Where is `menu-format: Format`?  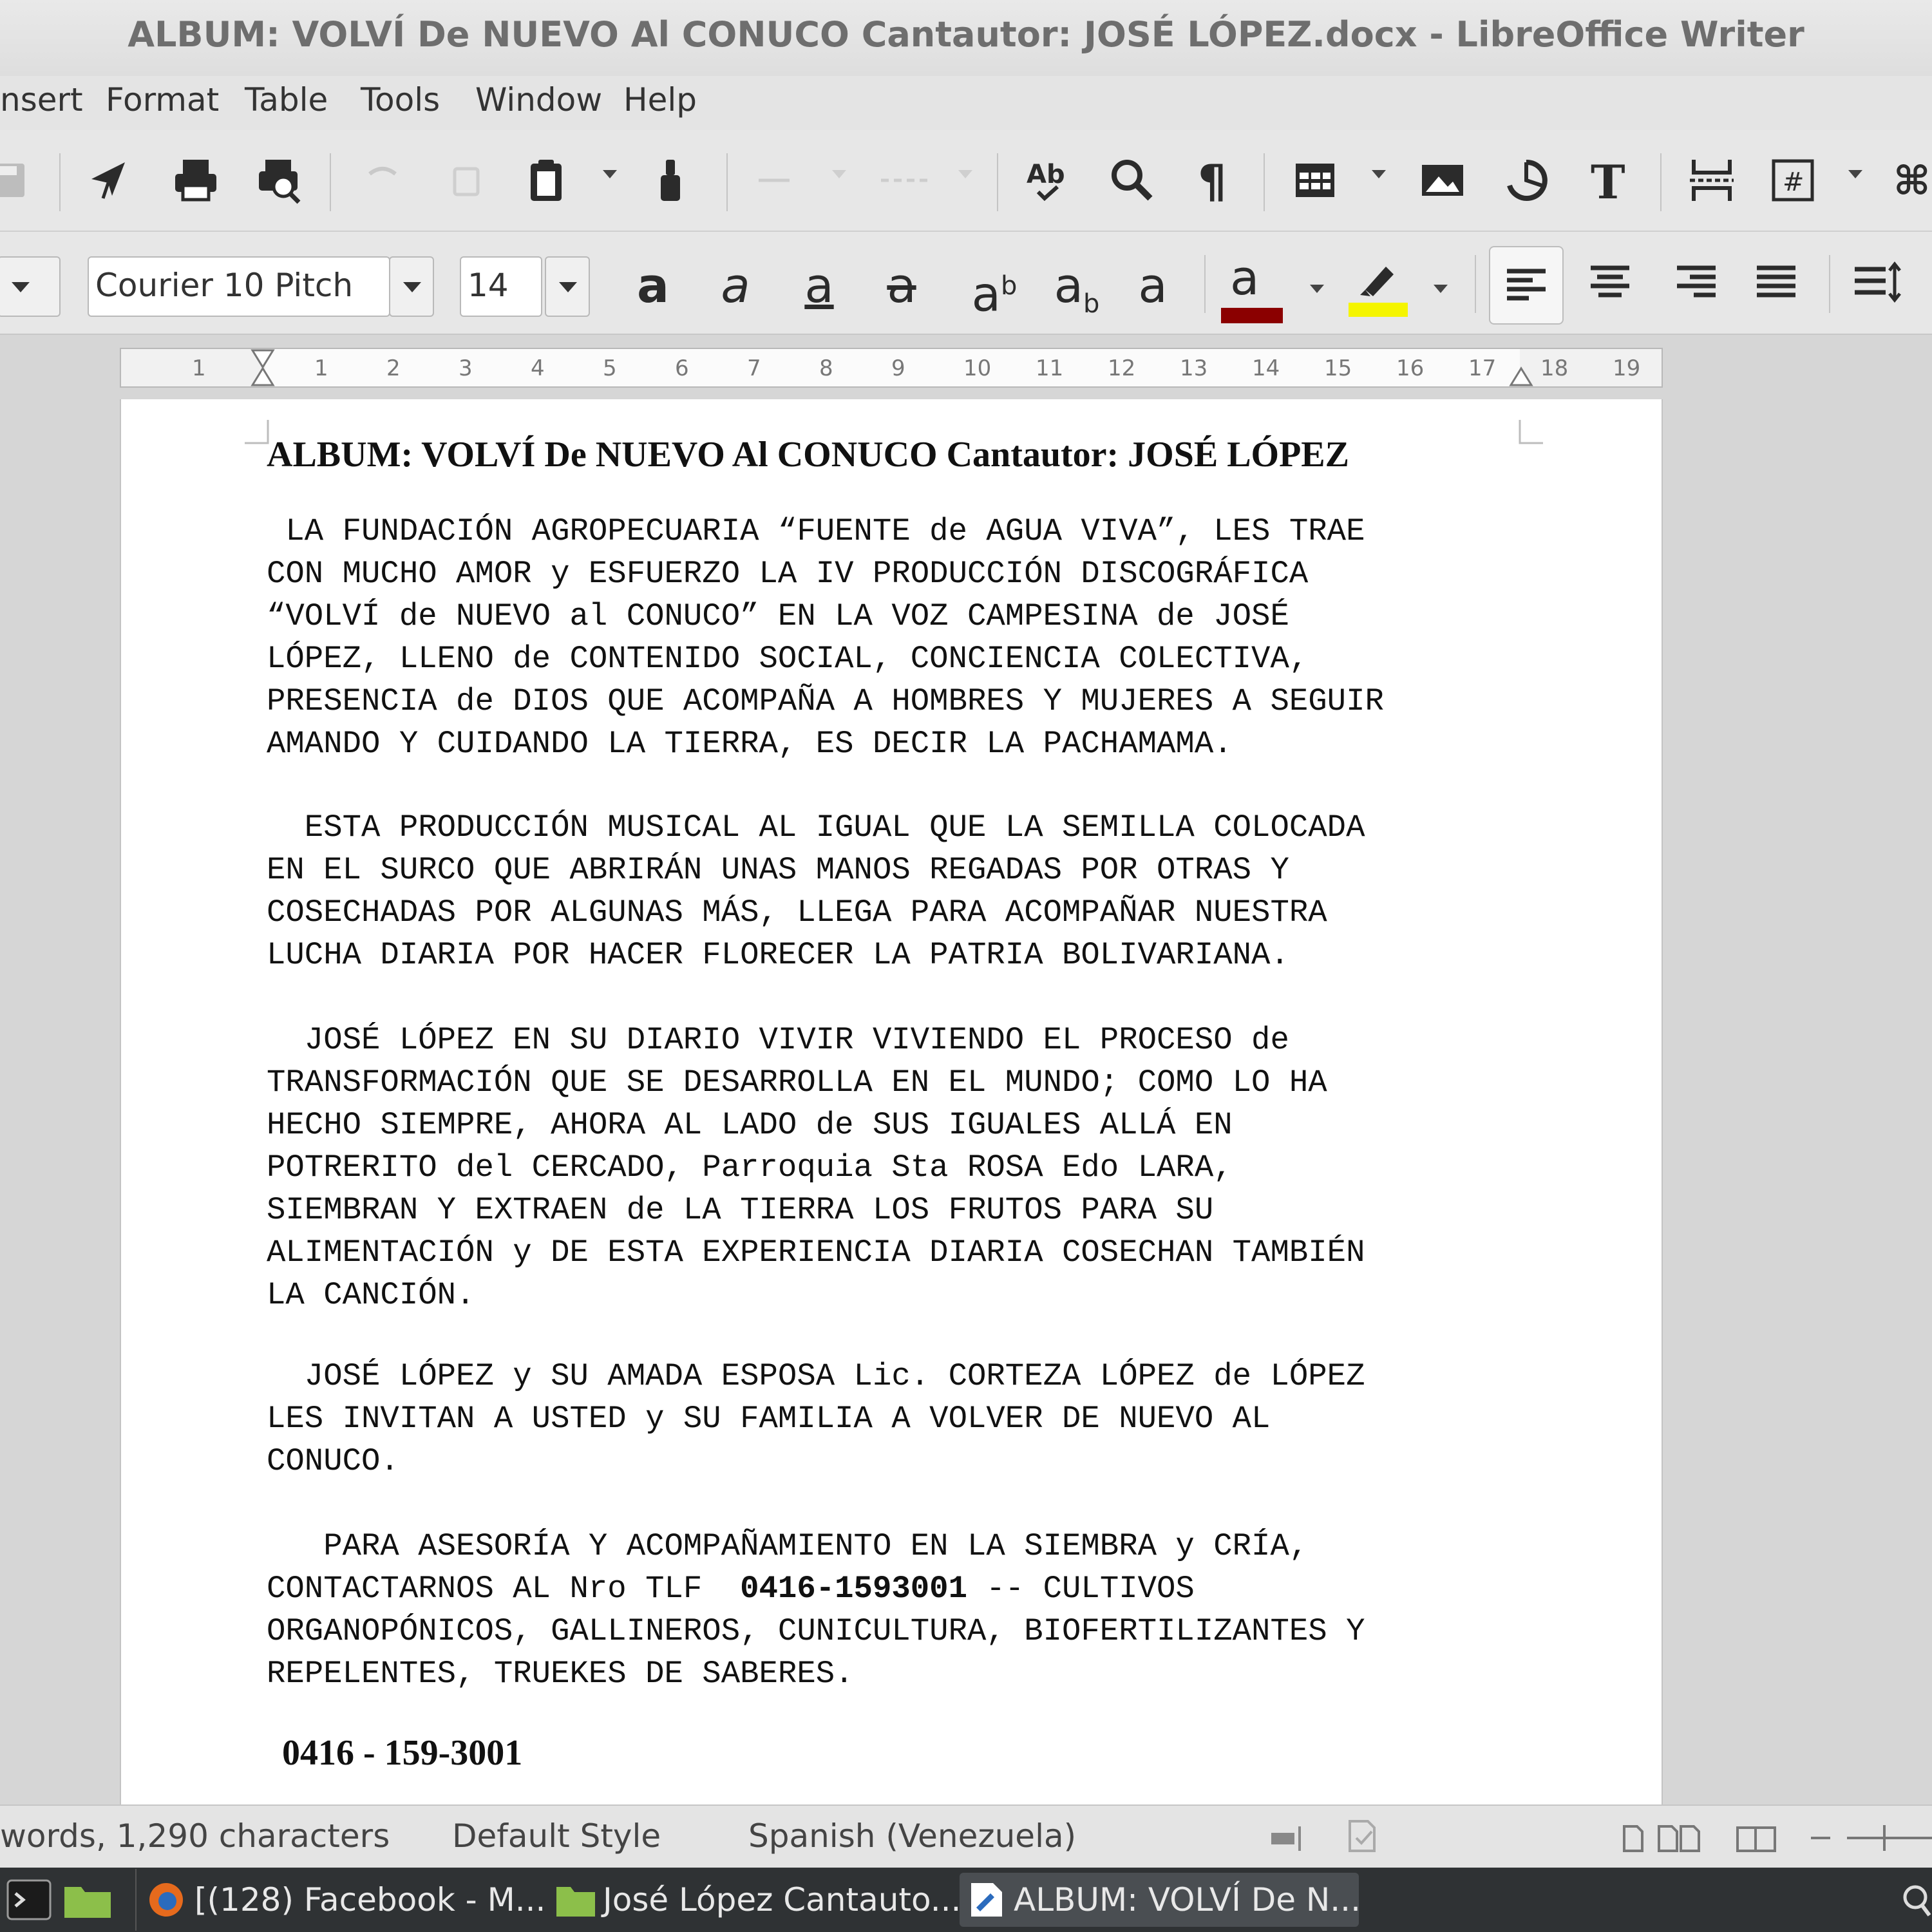
menu-format: Format is located at coordinates (163, 100).